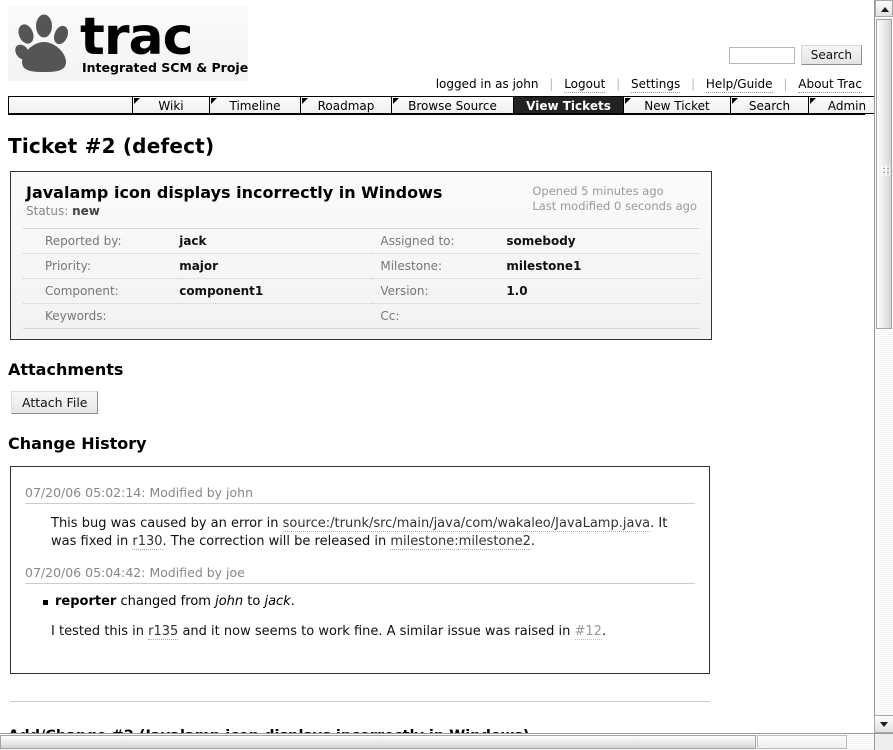  Describe the element at coordinates (602, 266) in the screenshot. I see `prop-value-milestone: milestone1` at that location.